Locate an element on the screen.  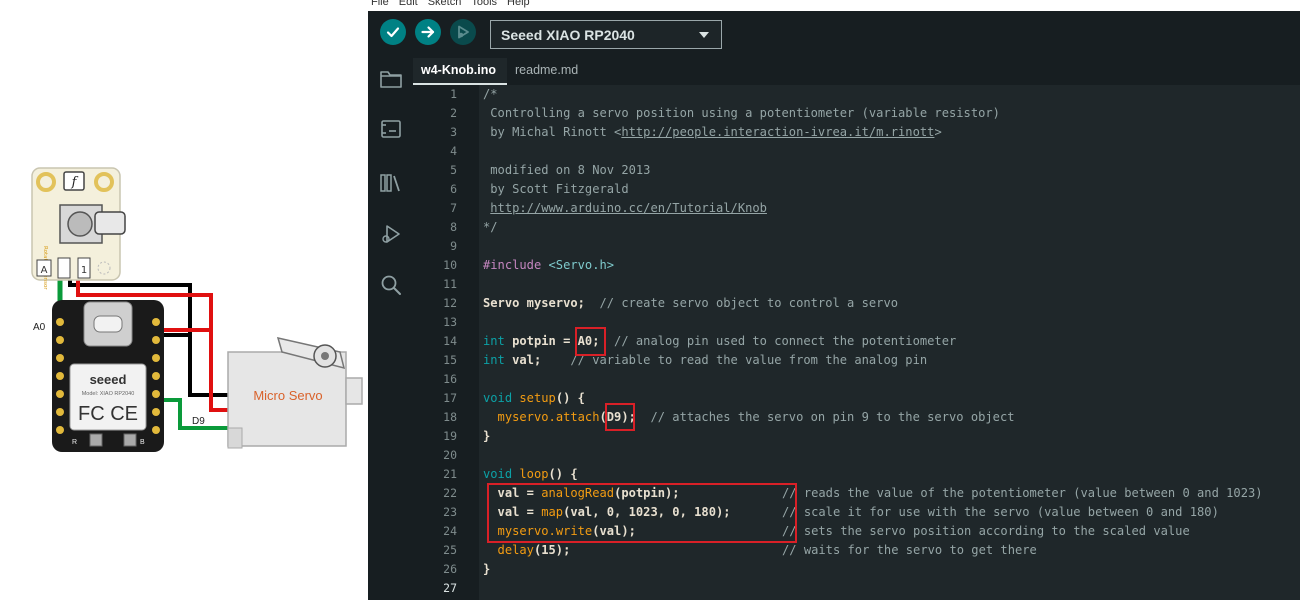
line-number: 5 is located at coordinates (453, 170).